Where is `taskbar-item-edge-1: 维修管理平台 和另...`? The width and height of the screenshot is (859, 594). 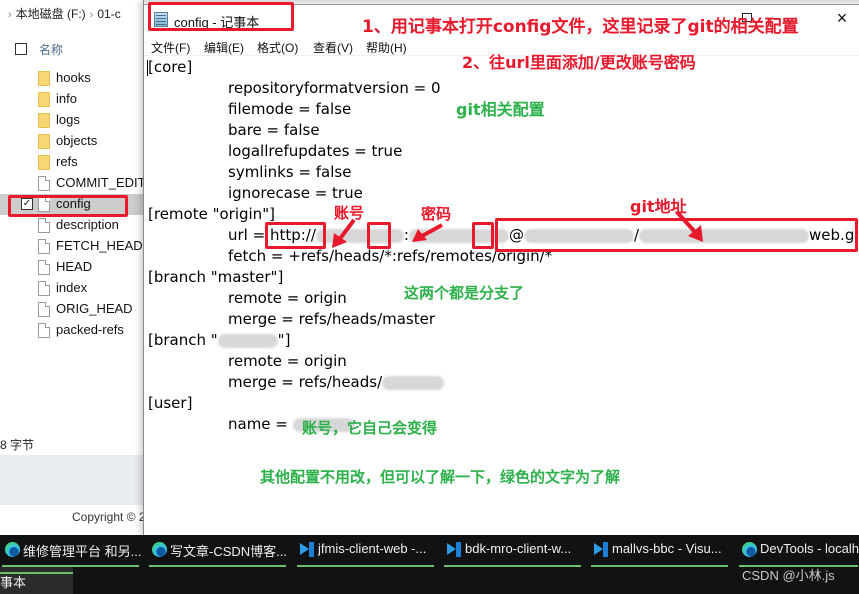 taskbar-item-edge-1: 维修管理平台 和另... is located at coordinates (71, 551).